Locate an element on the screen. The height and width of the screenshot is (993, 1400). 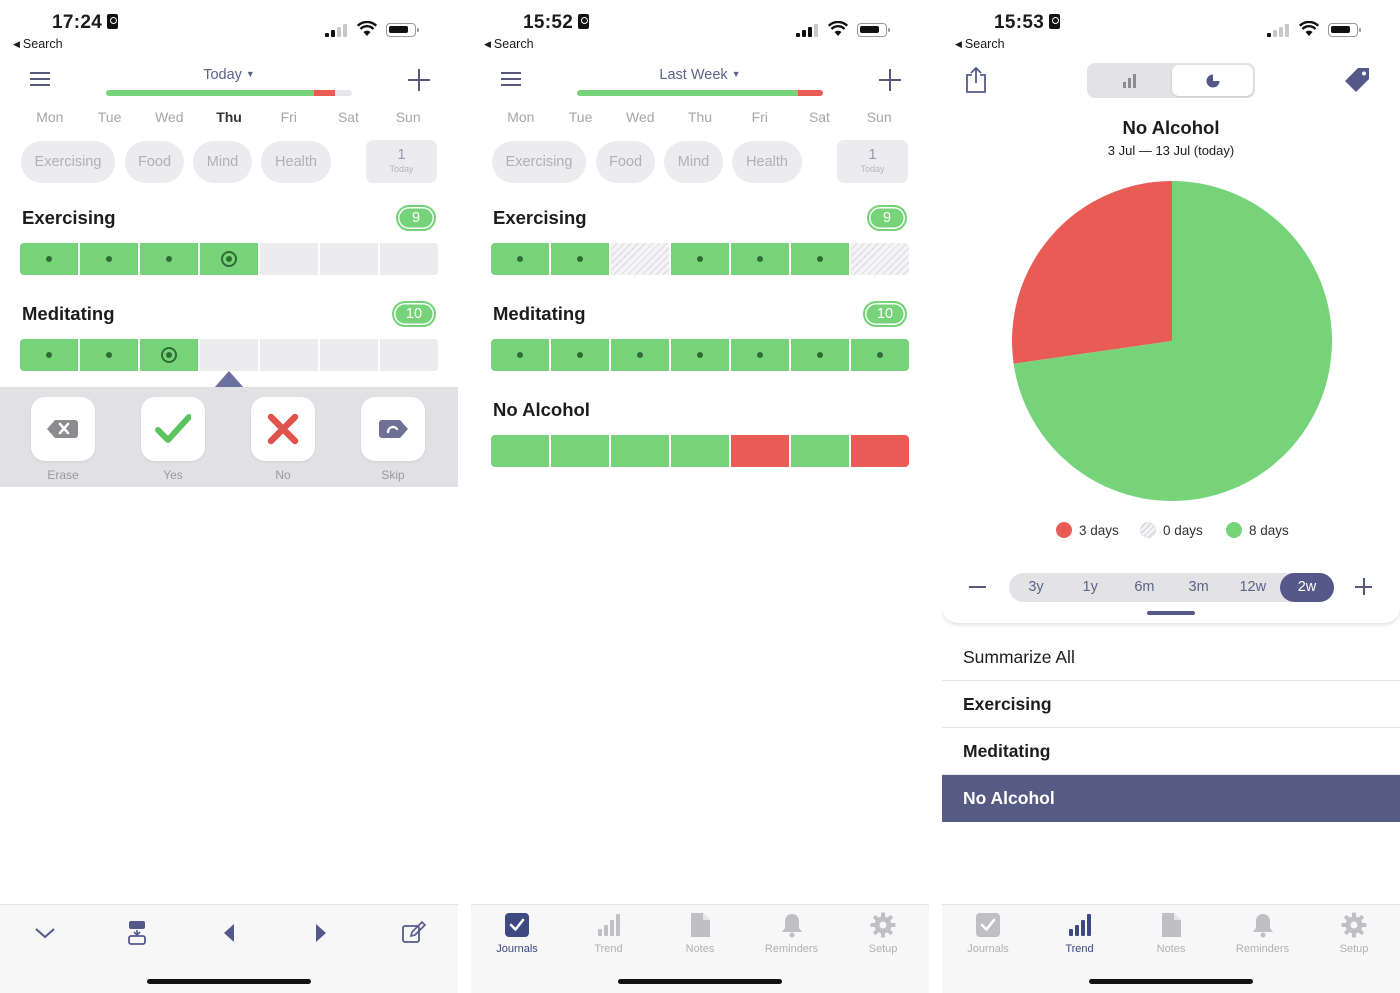
zoom-out-button is located at coordinates (977, 587).